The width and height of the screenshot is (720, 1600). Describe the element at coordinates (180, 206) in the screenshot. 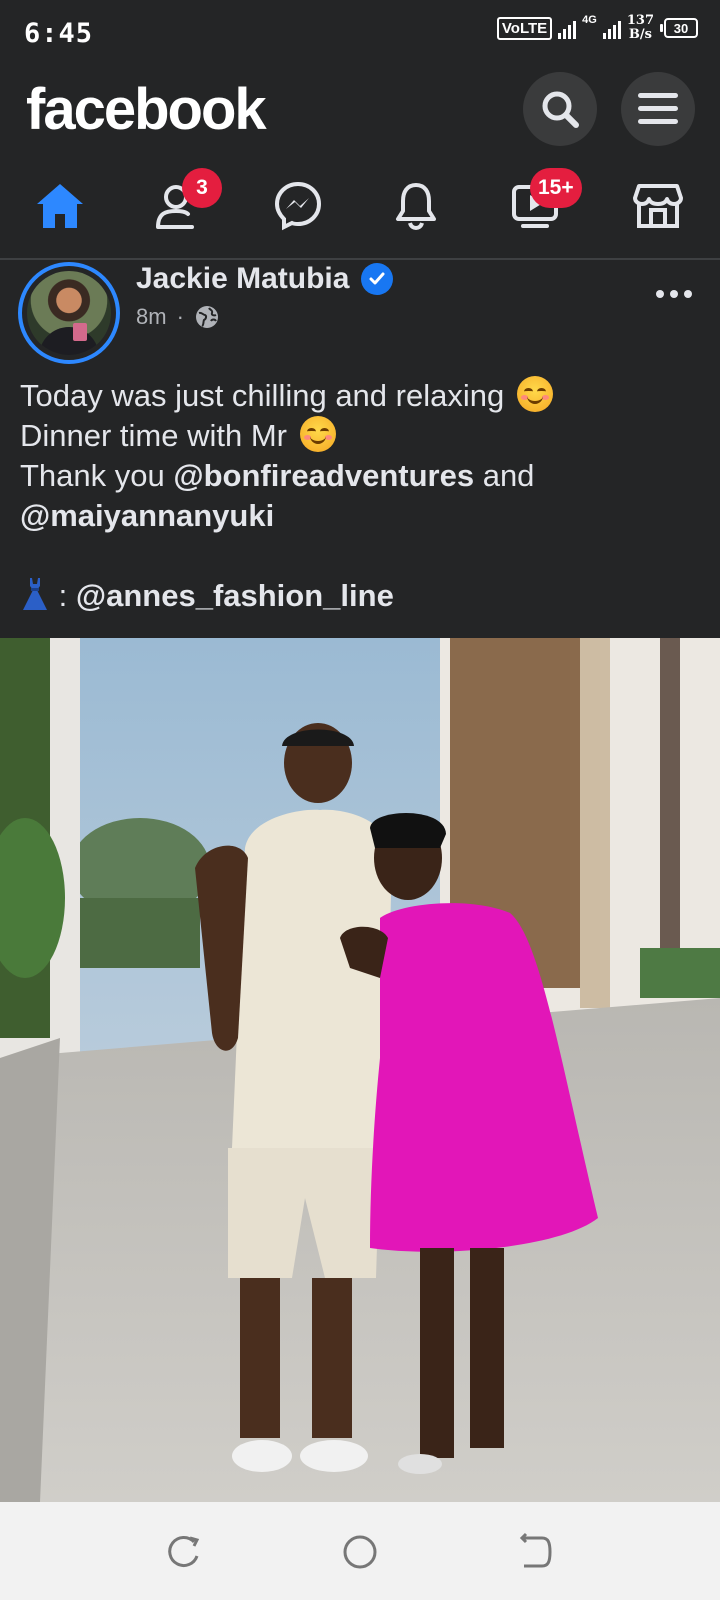

I see `tab-friends: 3` at that location.